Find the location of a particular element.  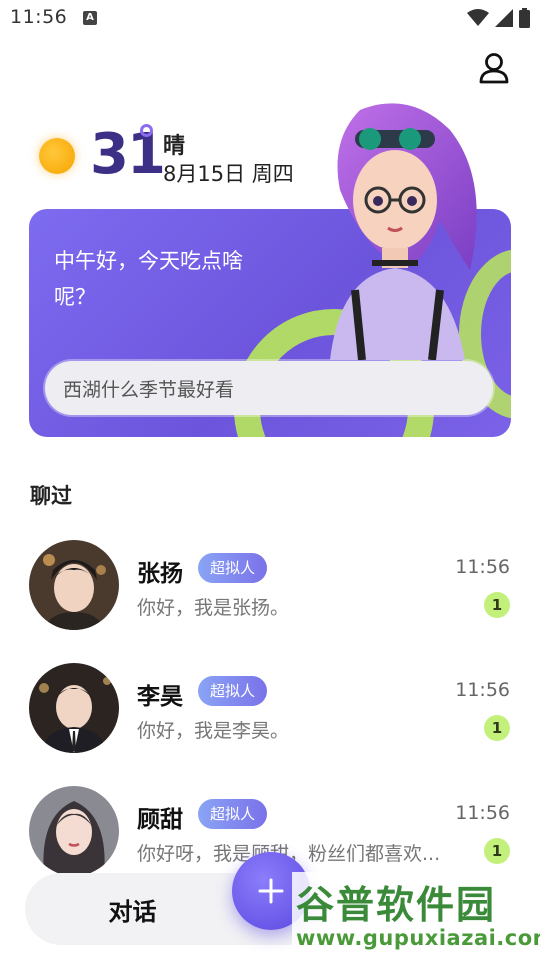

wifi-icon is located at coordinates (478, 17).